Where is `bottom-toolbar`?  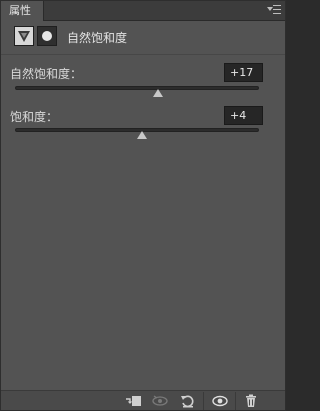 bottom-toolbar is located at coordinates (143, 400).